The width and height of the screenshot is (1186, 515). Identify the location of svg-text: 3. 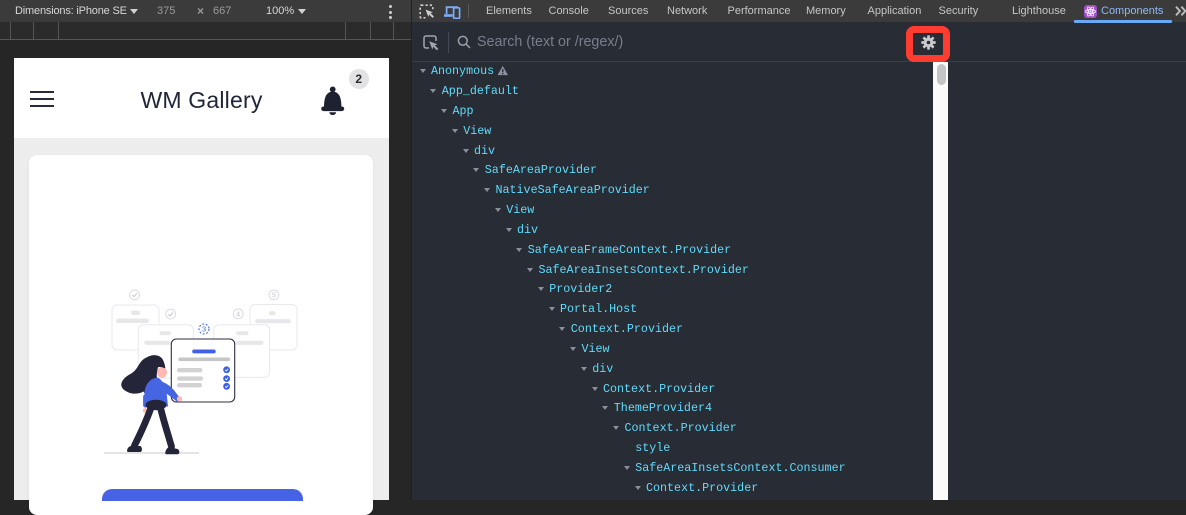
(204, 329).